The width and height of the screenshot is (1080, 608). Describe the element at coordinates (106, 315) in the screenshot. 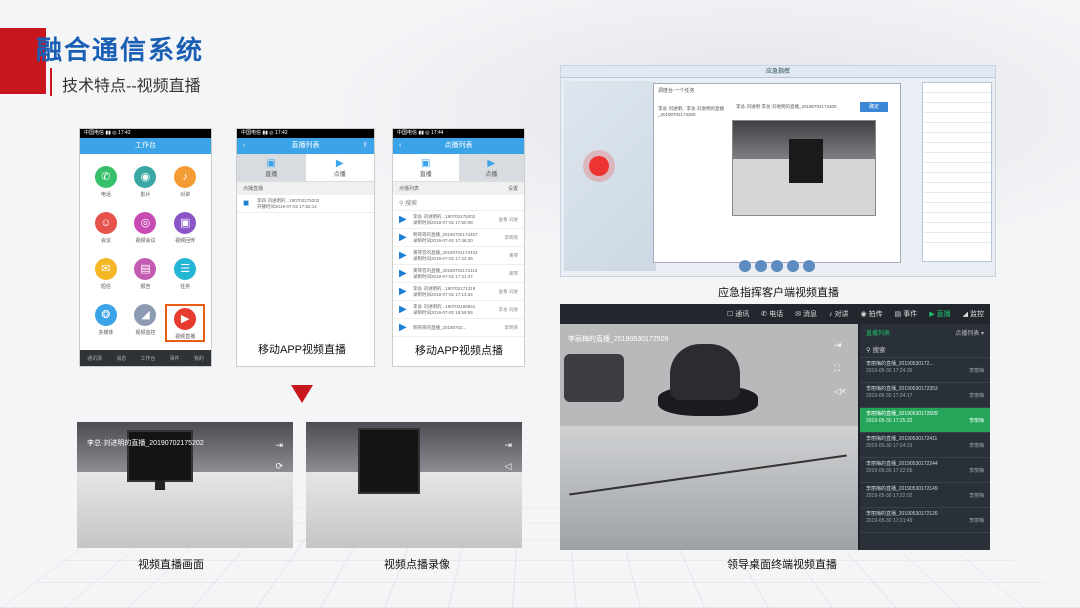

I see `media-icon: ❂` at that location.